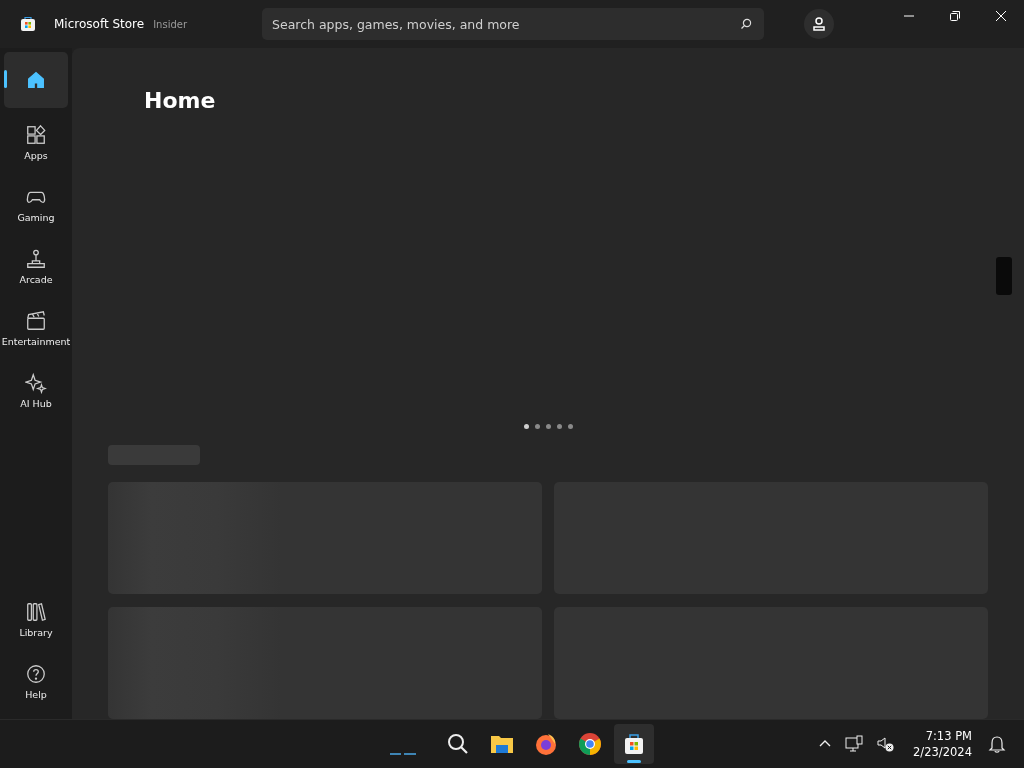 The image size is (1024, 768). What do you see at coordinates (180, 100) in the screenshot?
I see `page-heading: Home` at bounding box center [180, 100].